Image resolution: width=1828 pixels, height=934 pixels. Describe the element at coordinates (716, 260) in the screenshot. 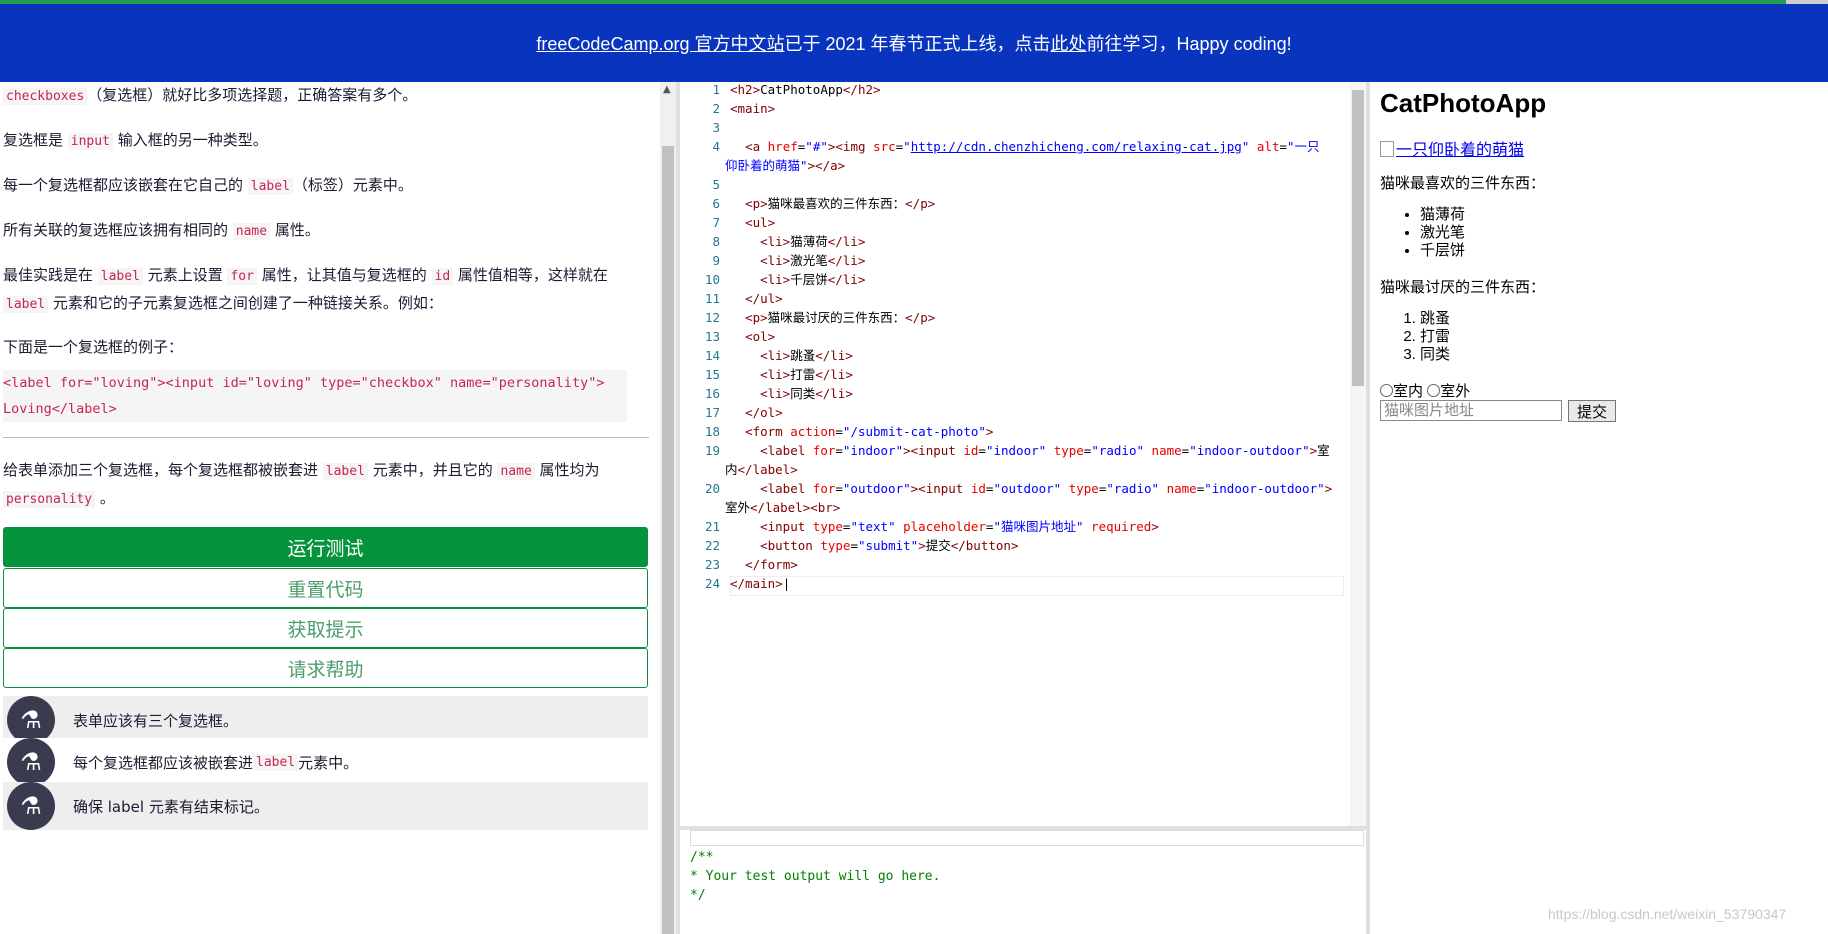

I see `line-number: 9` at that location.